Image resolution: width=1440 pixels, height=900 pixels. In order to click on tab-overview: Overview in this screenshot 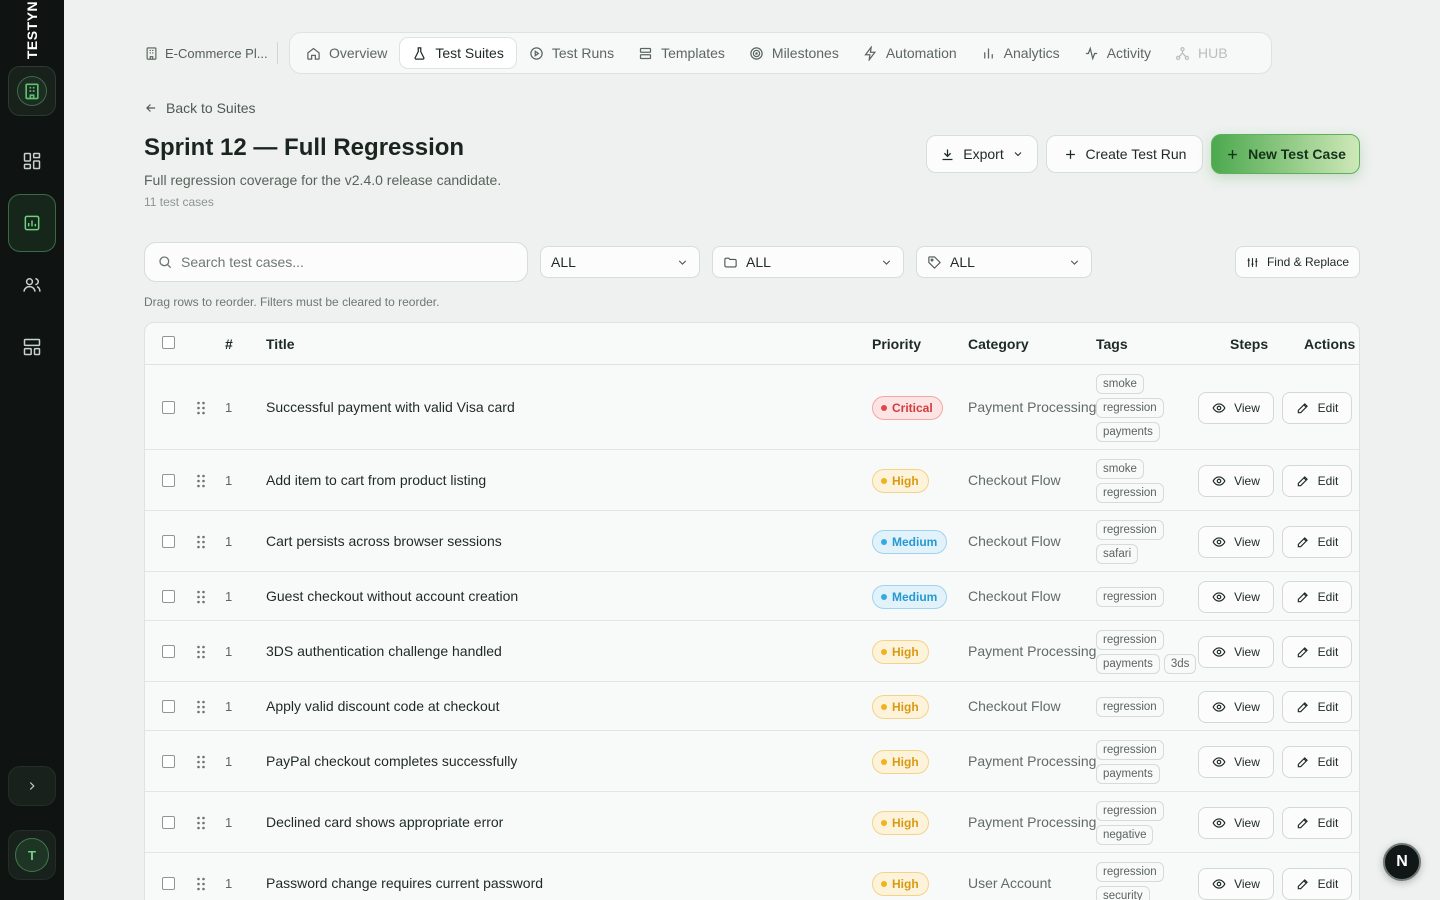, I will do `click(346, 53)`.